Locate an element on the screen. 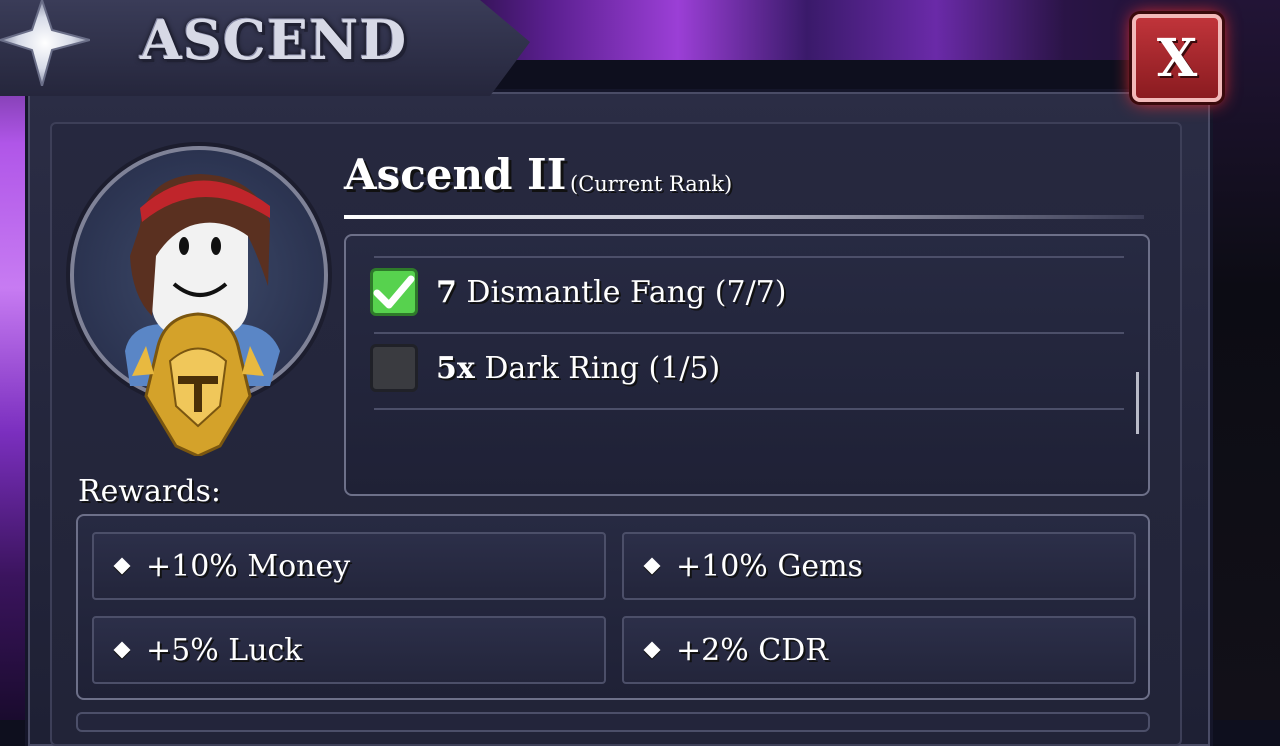 The height and width of the screenshot is (746, 1280). reward-item: +10% Gems is located at coordinates (879, 566).